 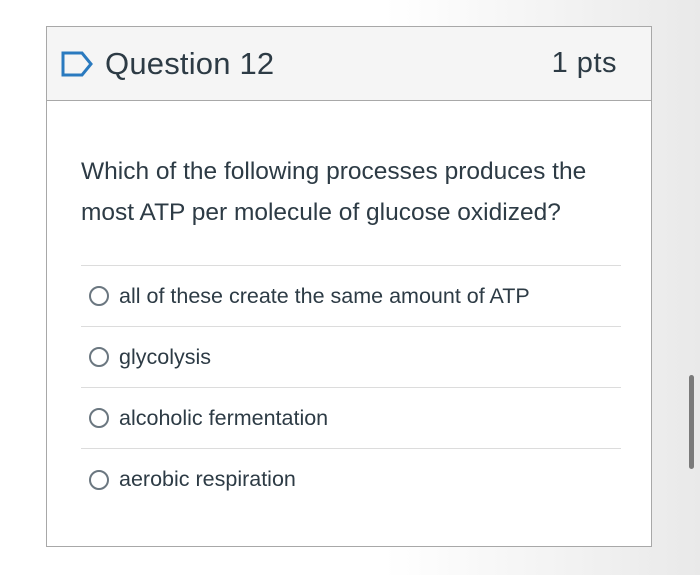 I want to click on answer-label: aerobic respiration, so click(x=207, y=479).